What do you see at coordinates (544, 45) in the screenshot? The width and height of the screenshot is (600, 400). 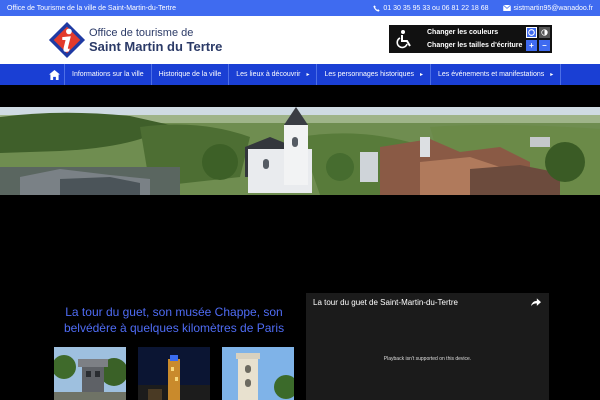 I see `decrease-text-button: –` at bounding box center [544, 45].